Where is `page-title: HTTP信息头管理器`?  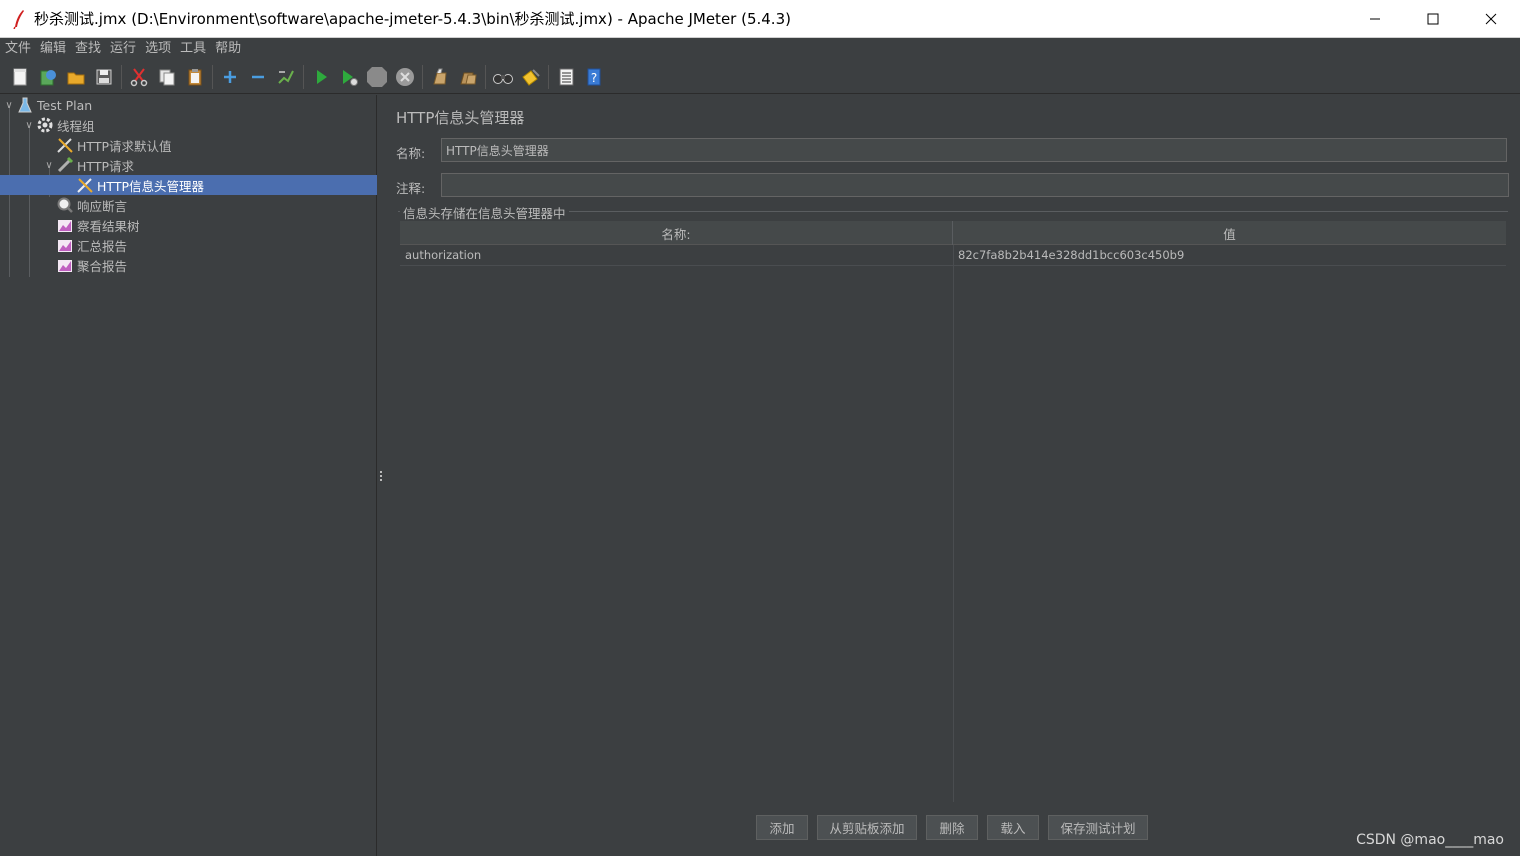 page-title: HTTP信息头管理器 is located at coordinates (460, 118).